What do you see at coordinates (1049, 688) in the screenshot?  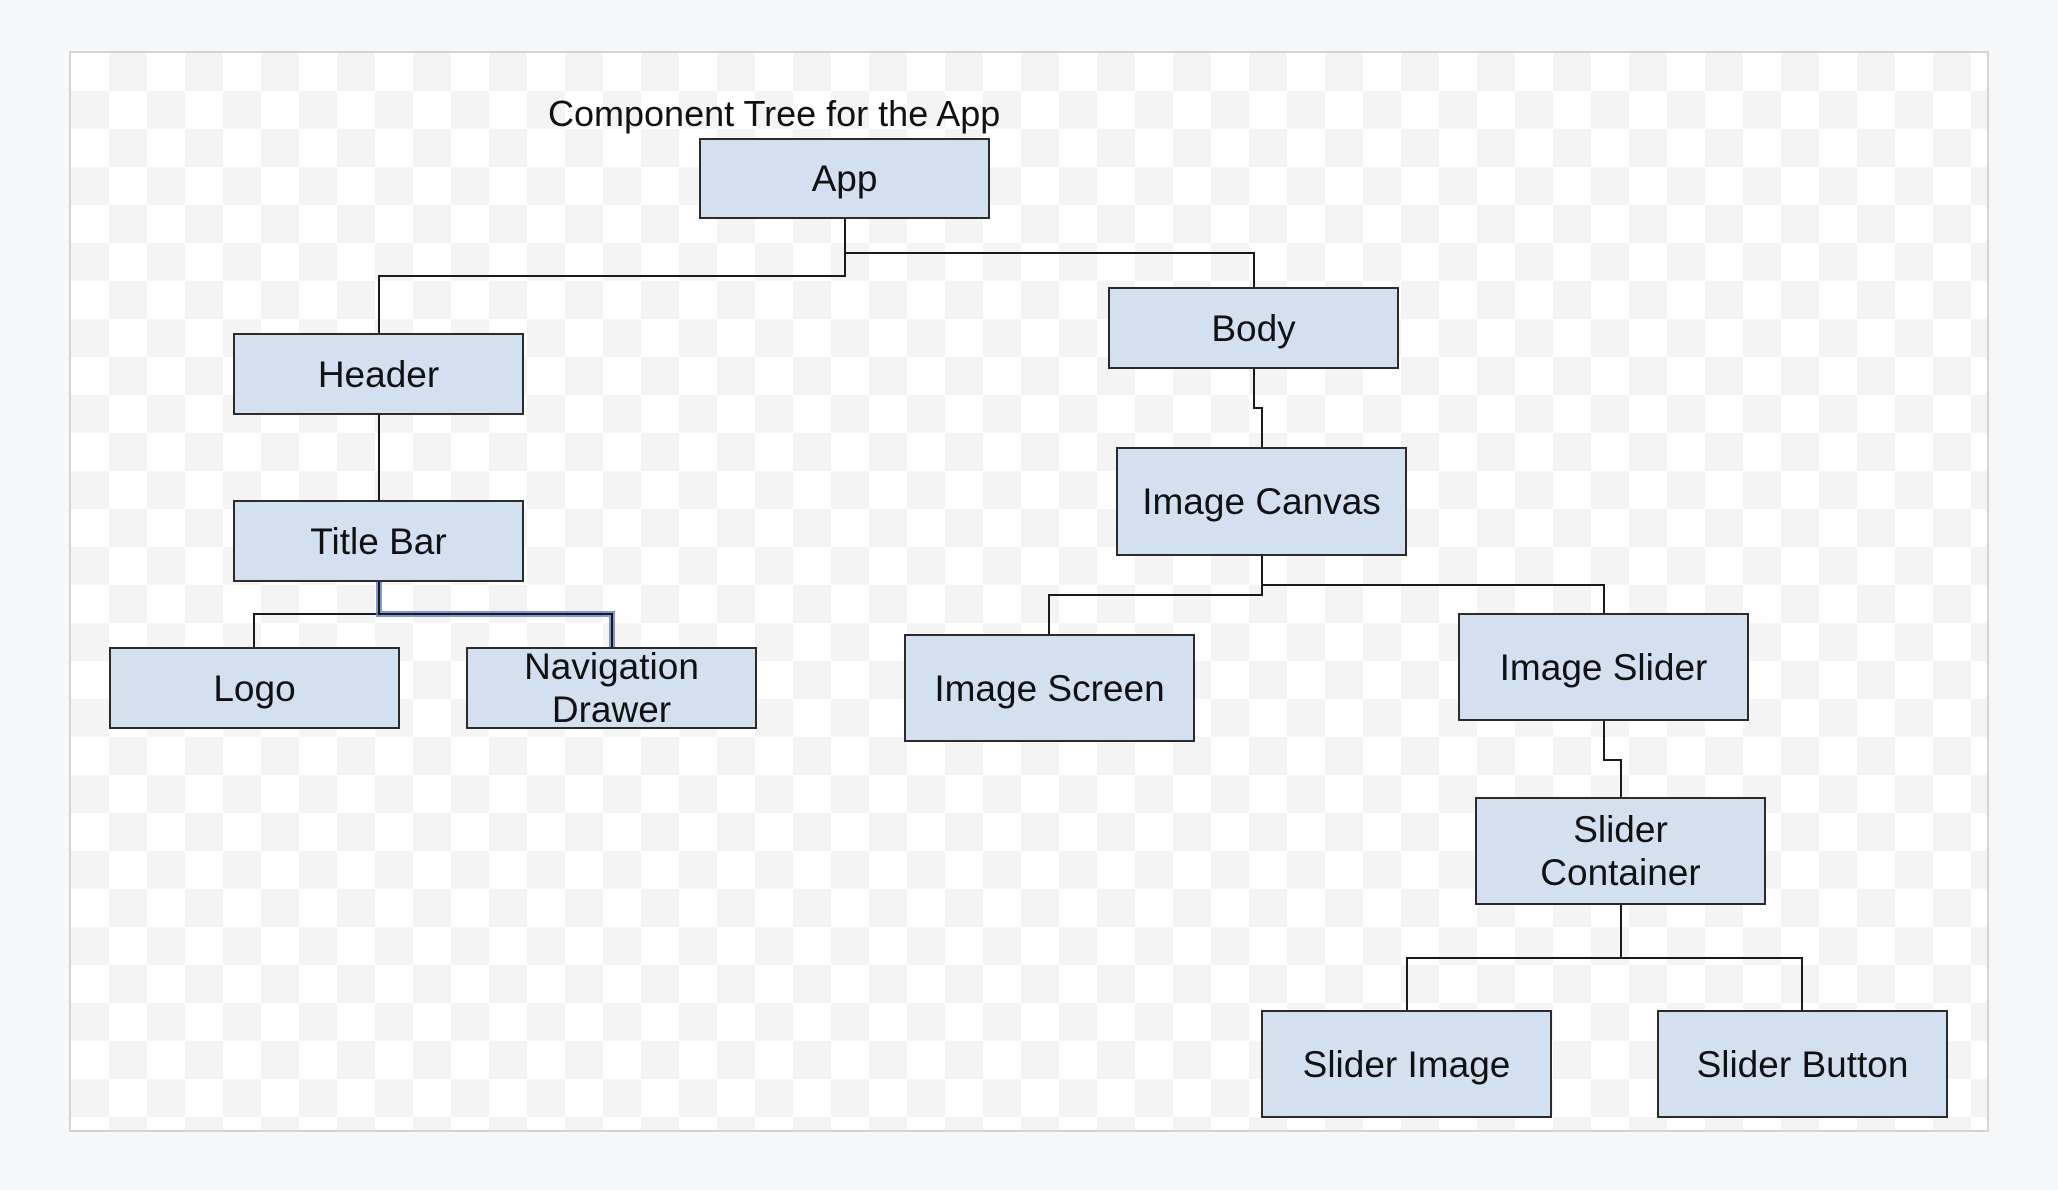 I see `node-image-screen: Image Screen` at bounding box center [1049, 688].